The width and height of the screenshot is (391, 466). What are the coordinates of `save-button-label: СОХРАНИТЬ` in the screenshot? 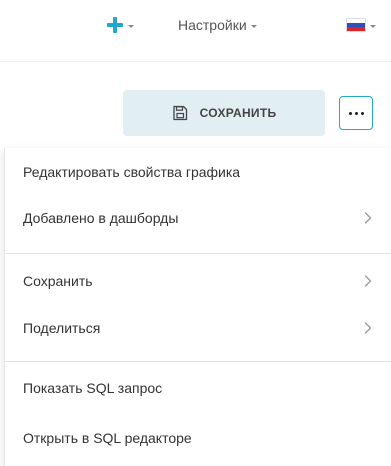 It's located at (238, 113).